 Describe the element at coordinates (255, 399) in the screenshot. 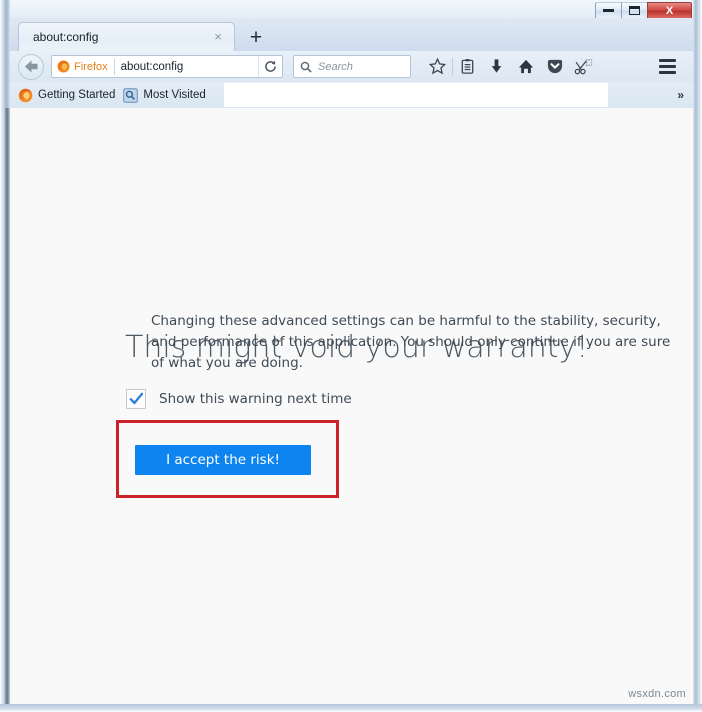

I see `show-warning-checkbox-label: Show this warning next time` at that location.